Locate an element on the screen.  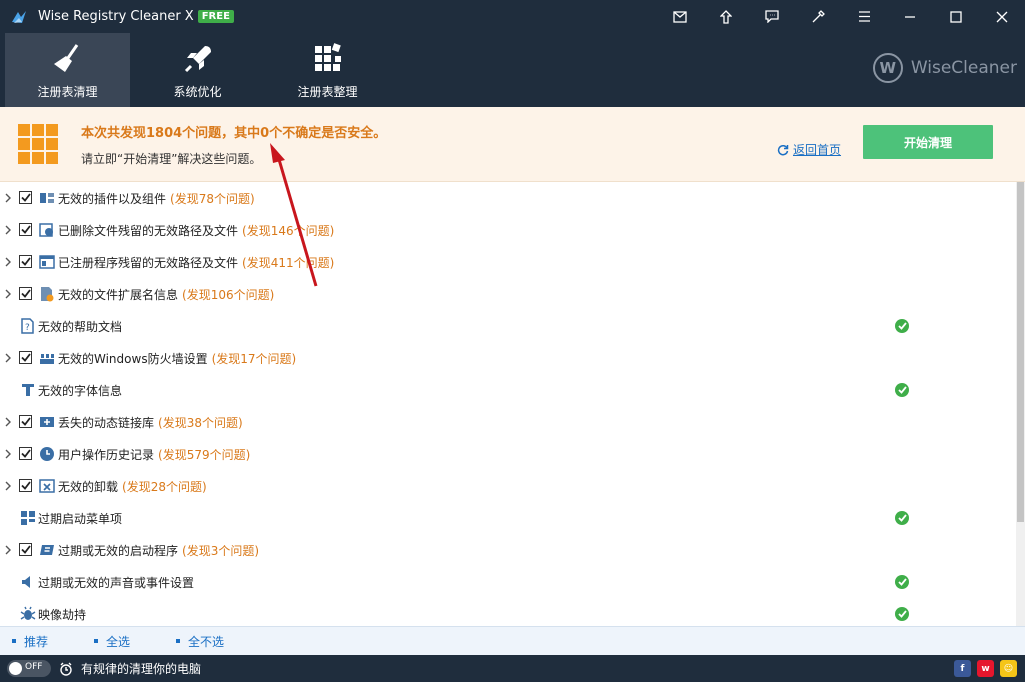
close-icon is located at coordinates (1002, 16).